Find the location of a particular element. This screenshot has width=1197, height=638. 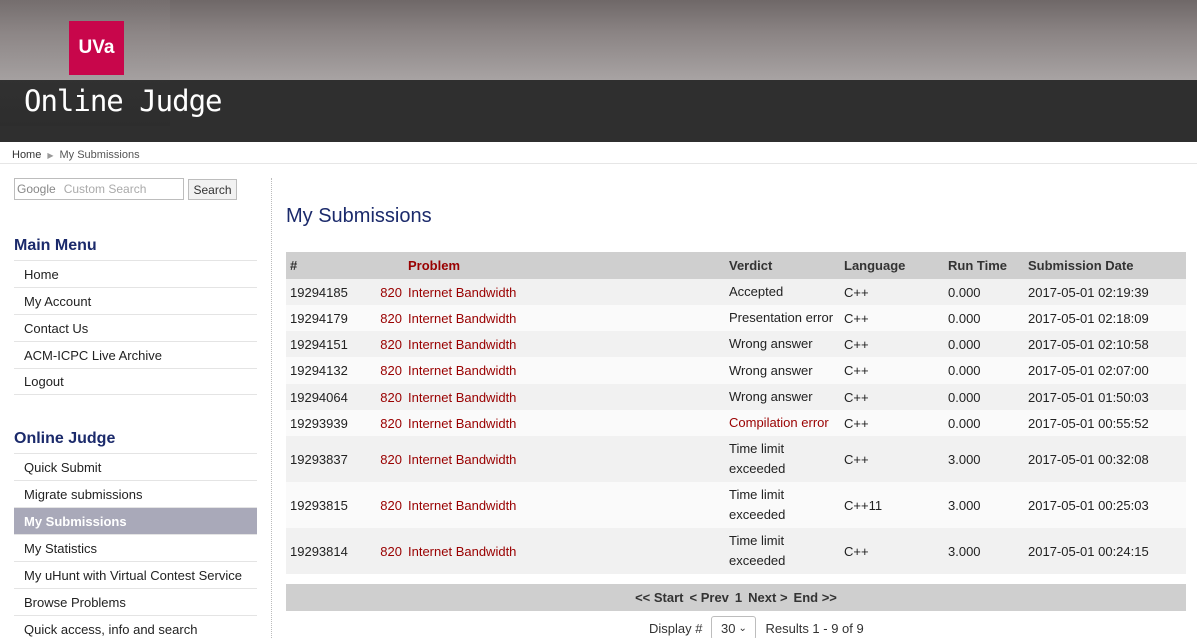

menu-item-logout: Logout is located at coordinates (135, 381).